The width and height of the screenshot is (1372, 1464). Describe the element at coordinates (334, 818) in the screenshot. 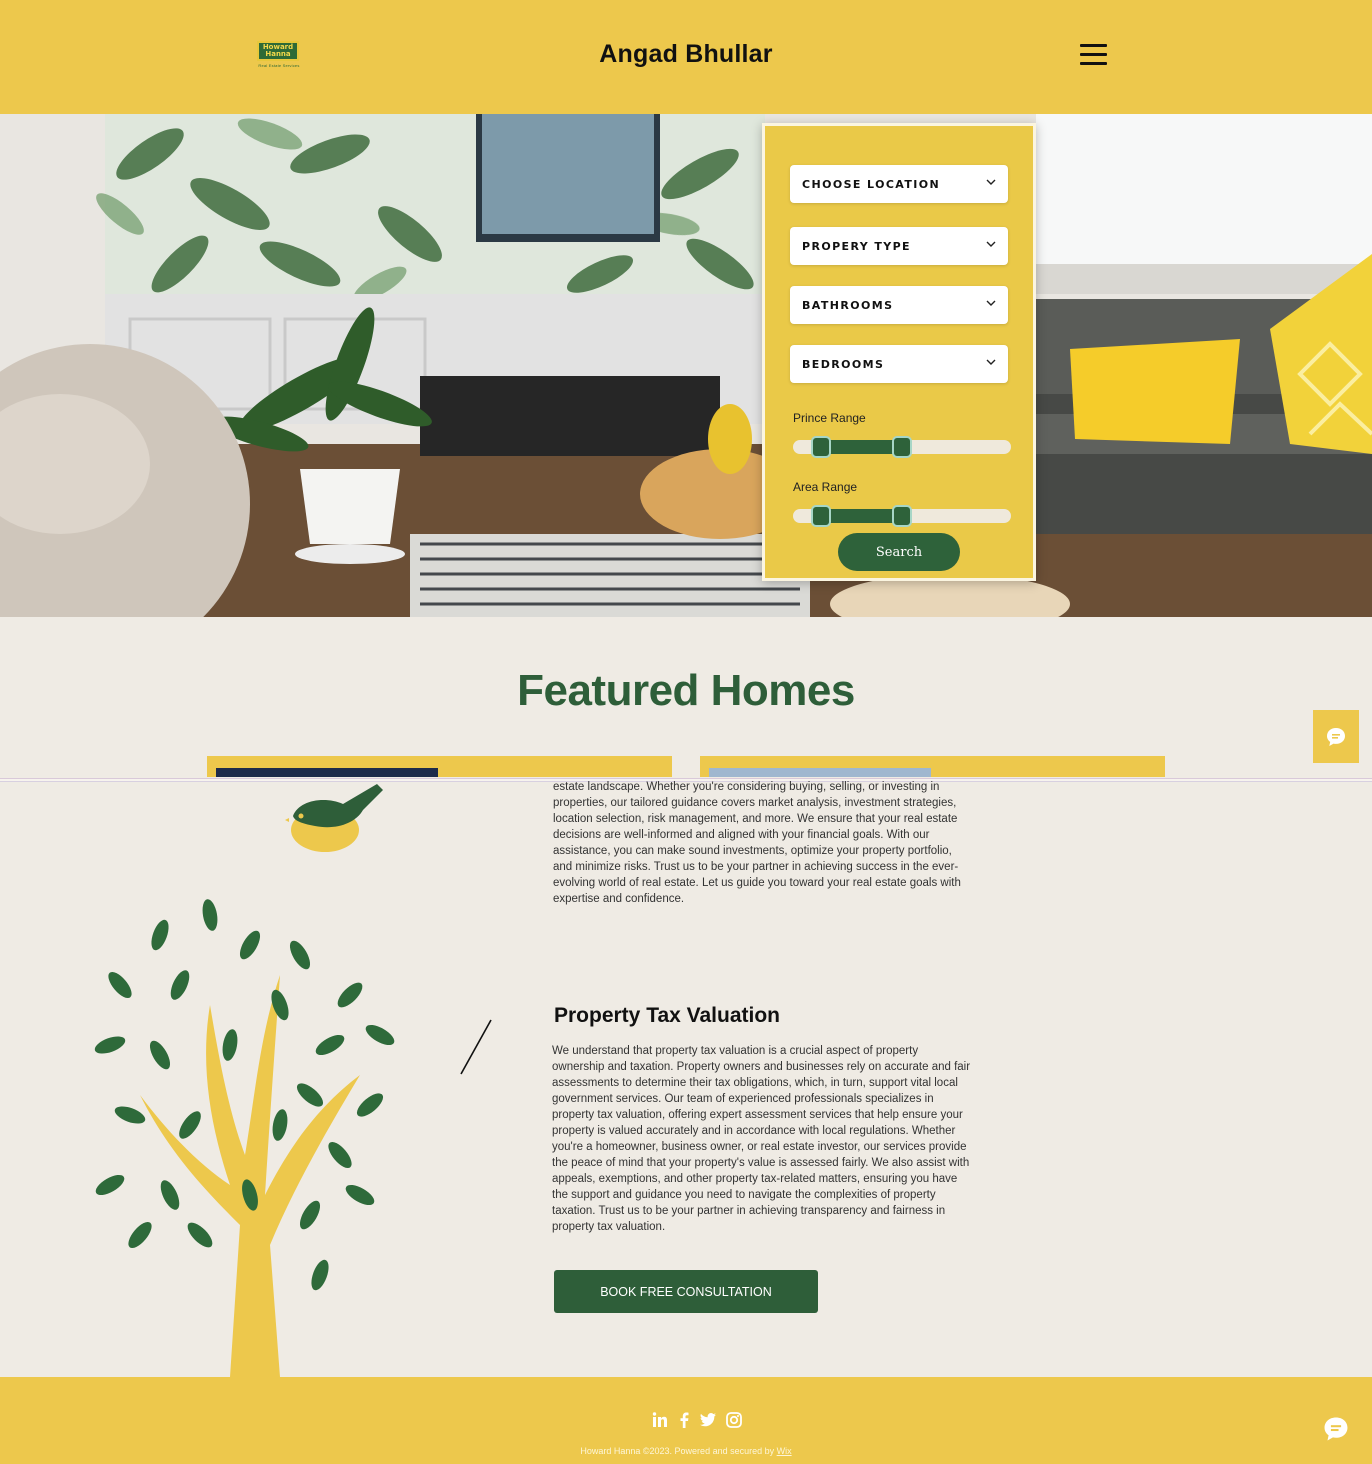

I see `bird-illustration` at that location.